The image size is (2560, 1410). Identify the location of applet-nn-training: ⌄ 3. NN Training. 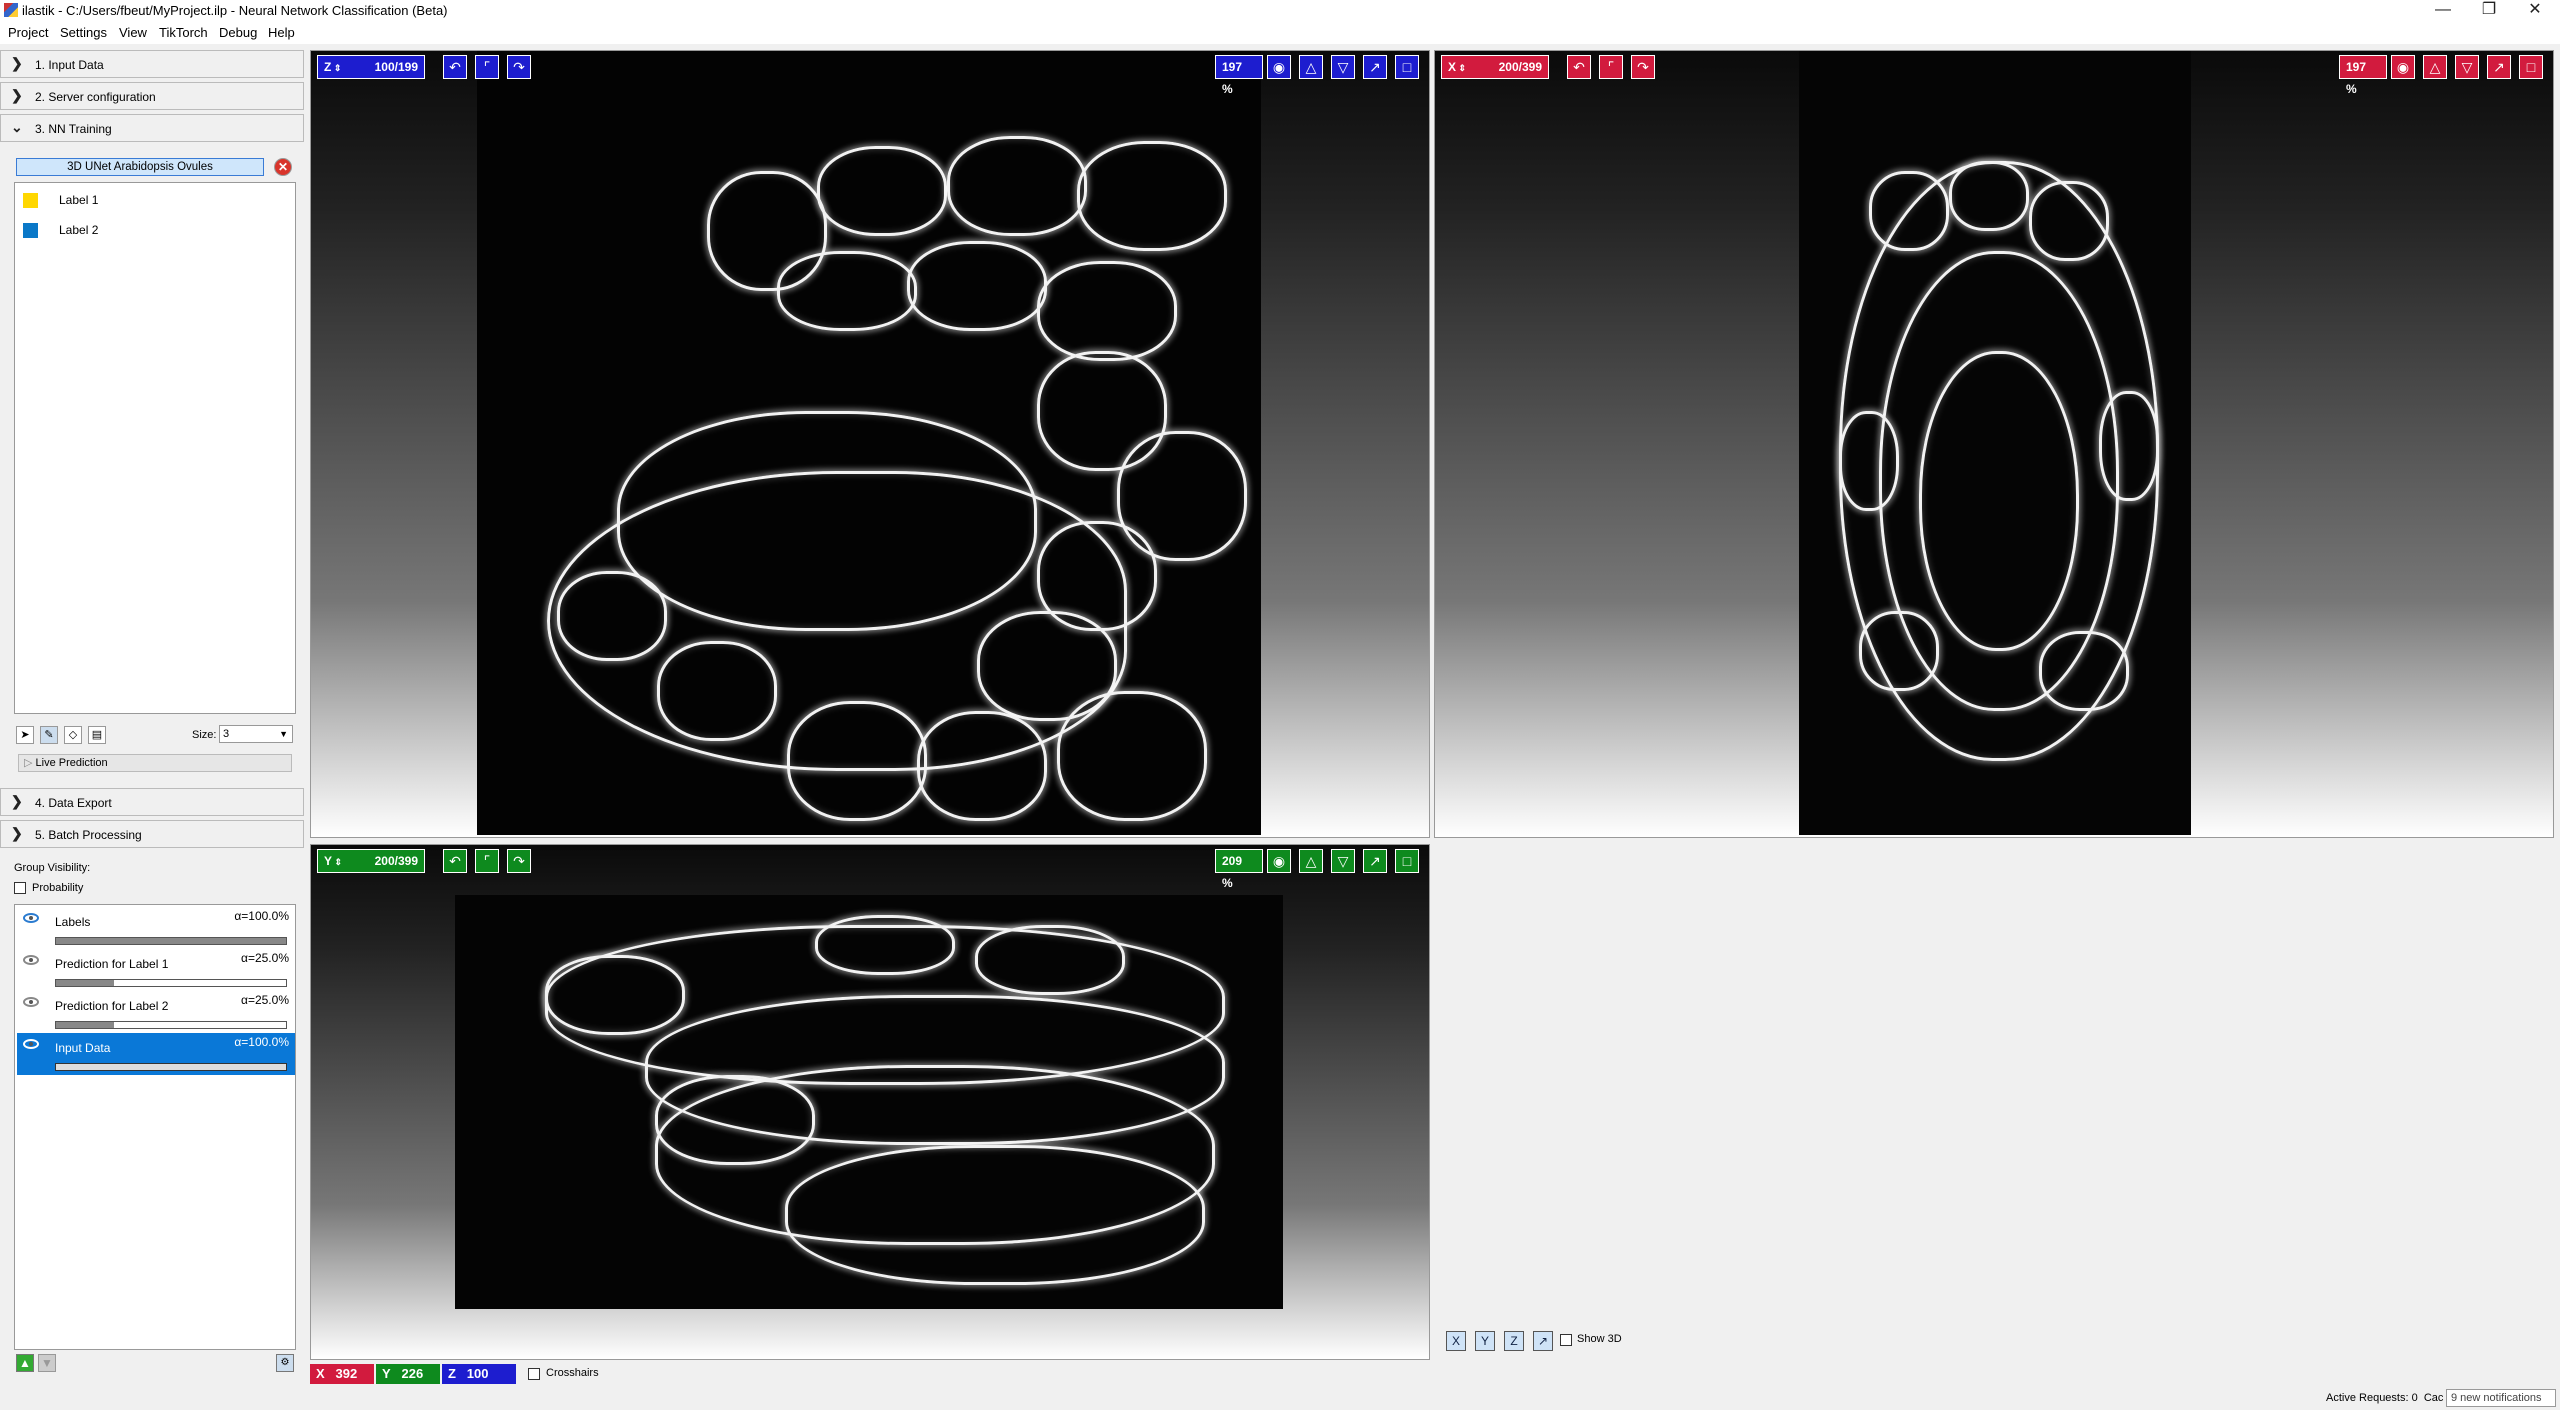
(152, 128).